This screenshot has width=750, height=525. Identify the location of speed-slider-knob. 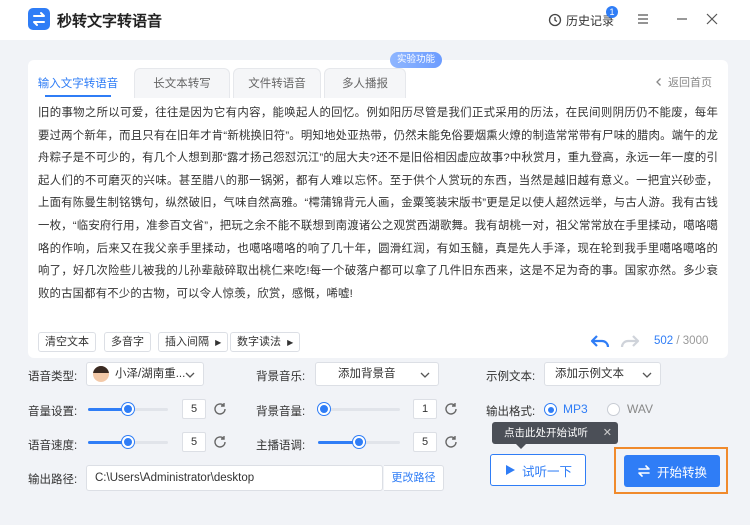
(128, 442).